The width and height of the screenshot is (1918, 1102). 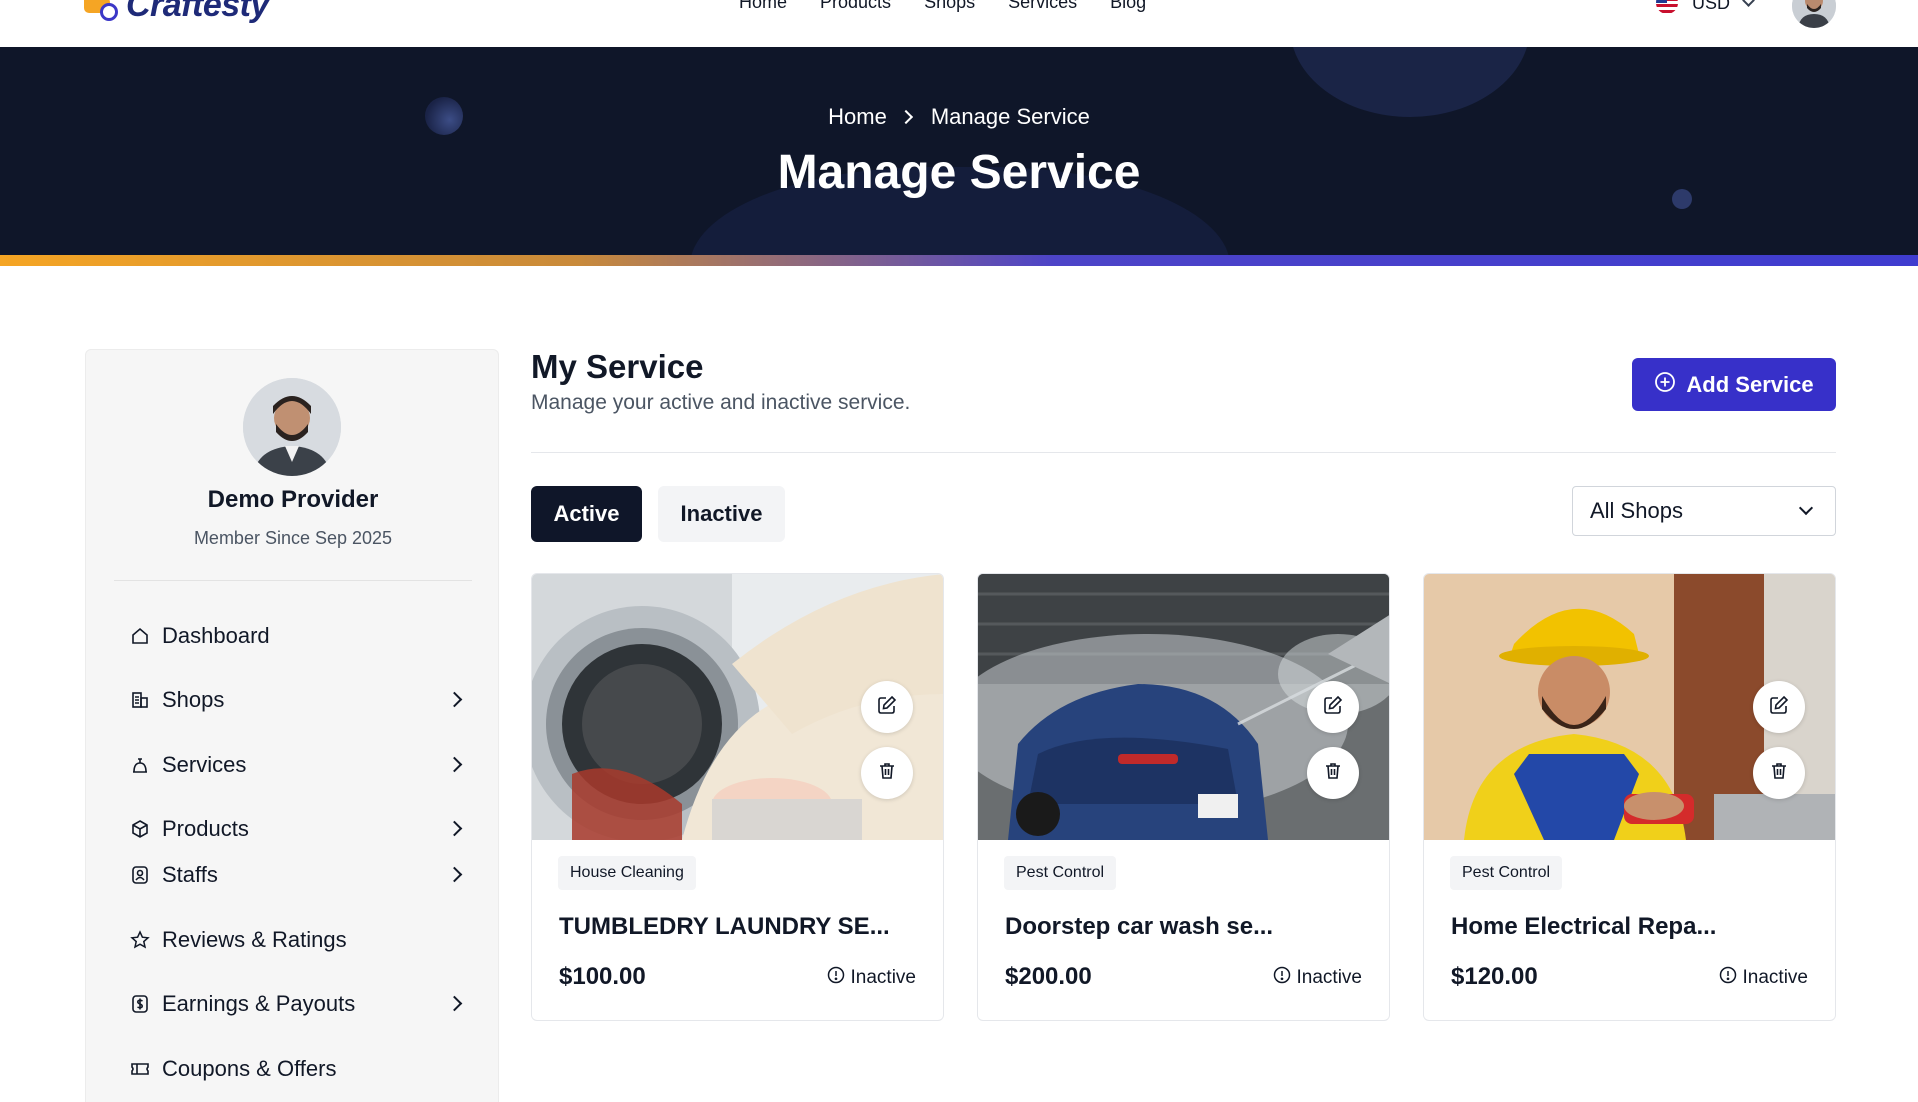 What do you see at coordinates (193, 699) in the screenshot?
I see `sidebar-item-label: Shops` at bounding box center [193, 699].